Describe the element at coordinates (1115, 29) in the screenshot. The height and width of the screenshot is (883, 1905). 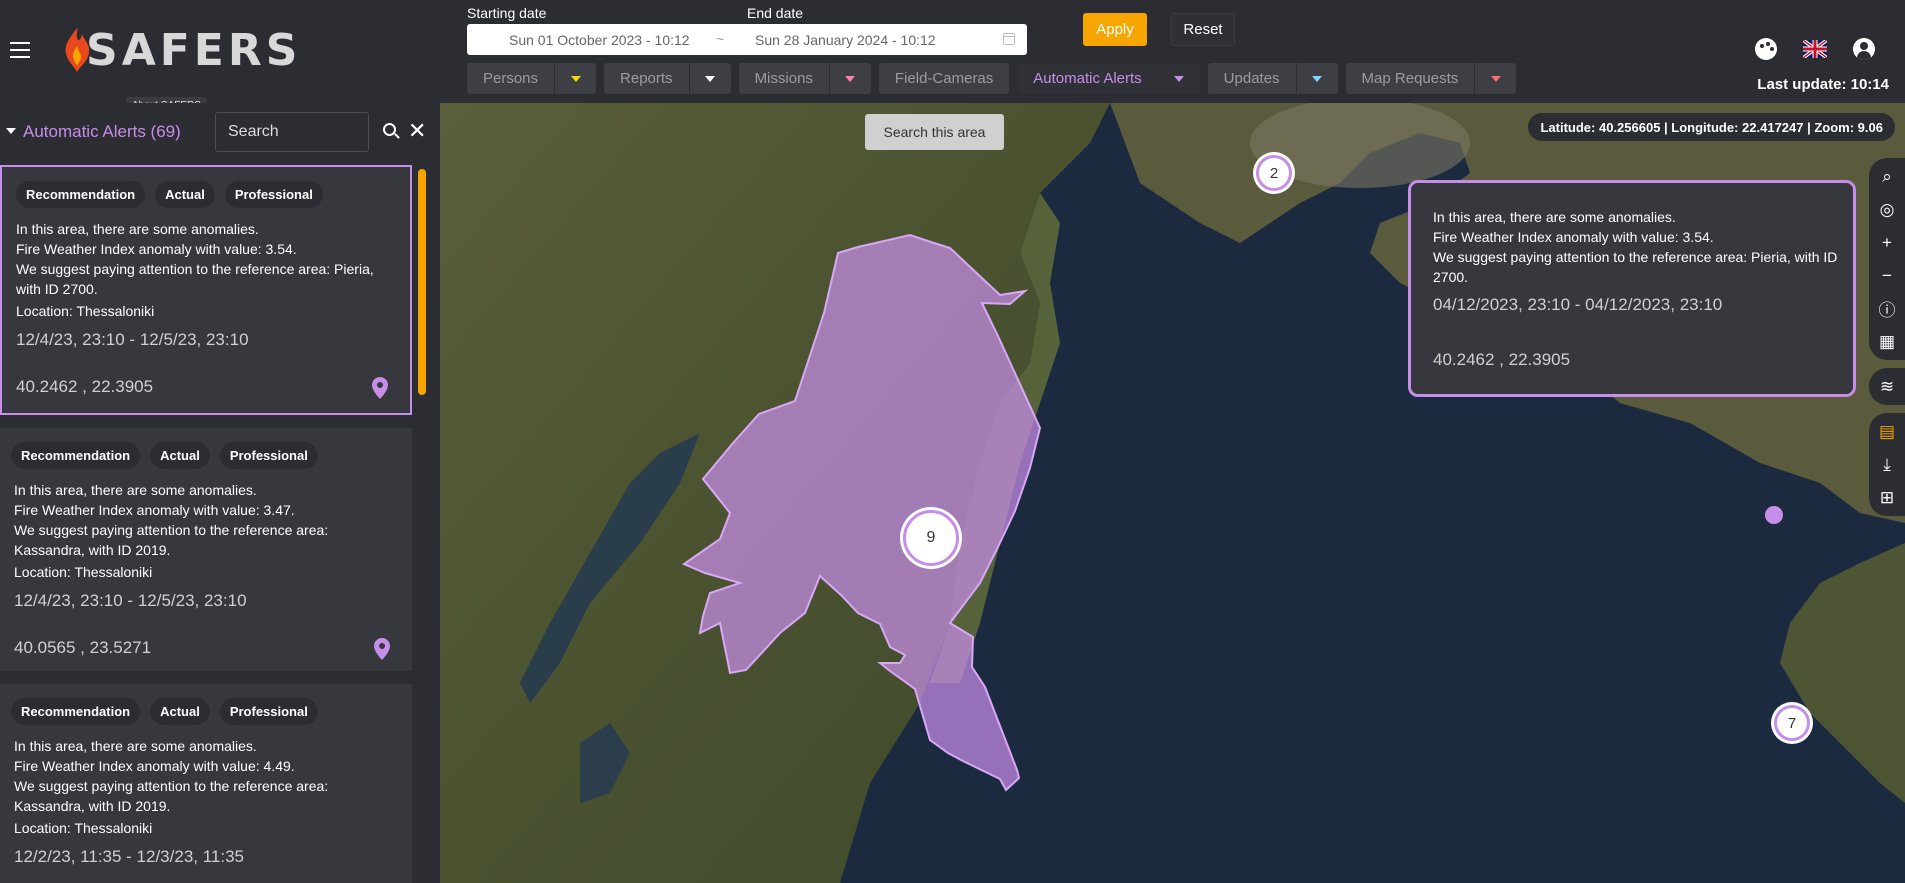
I see `apply-button: Apply` at that location.